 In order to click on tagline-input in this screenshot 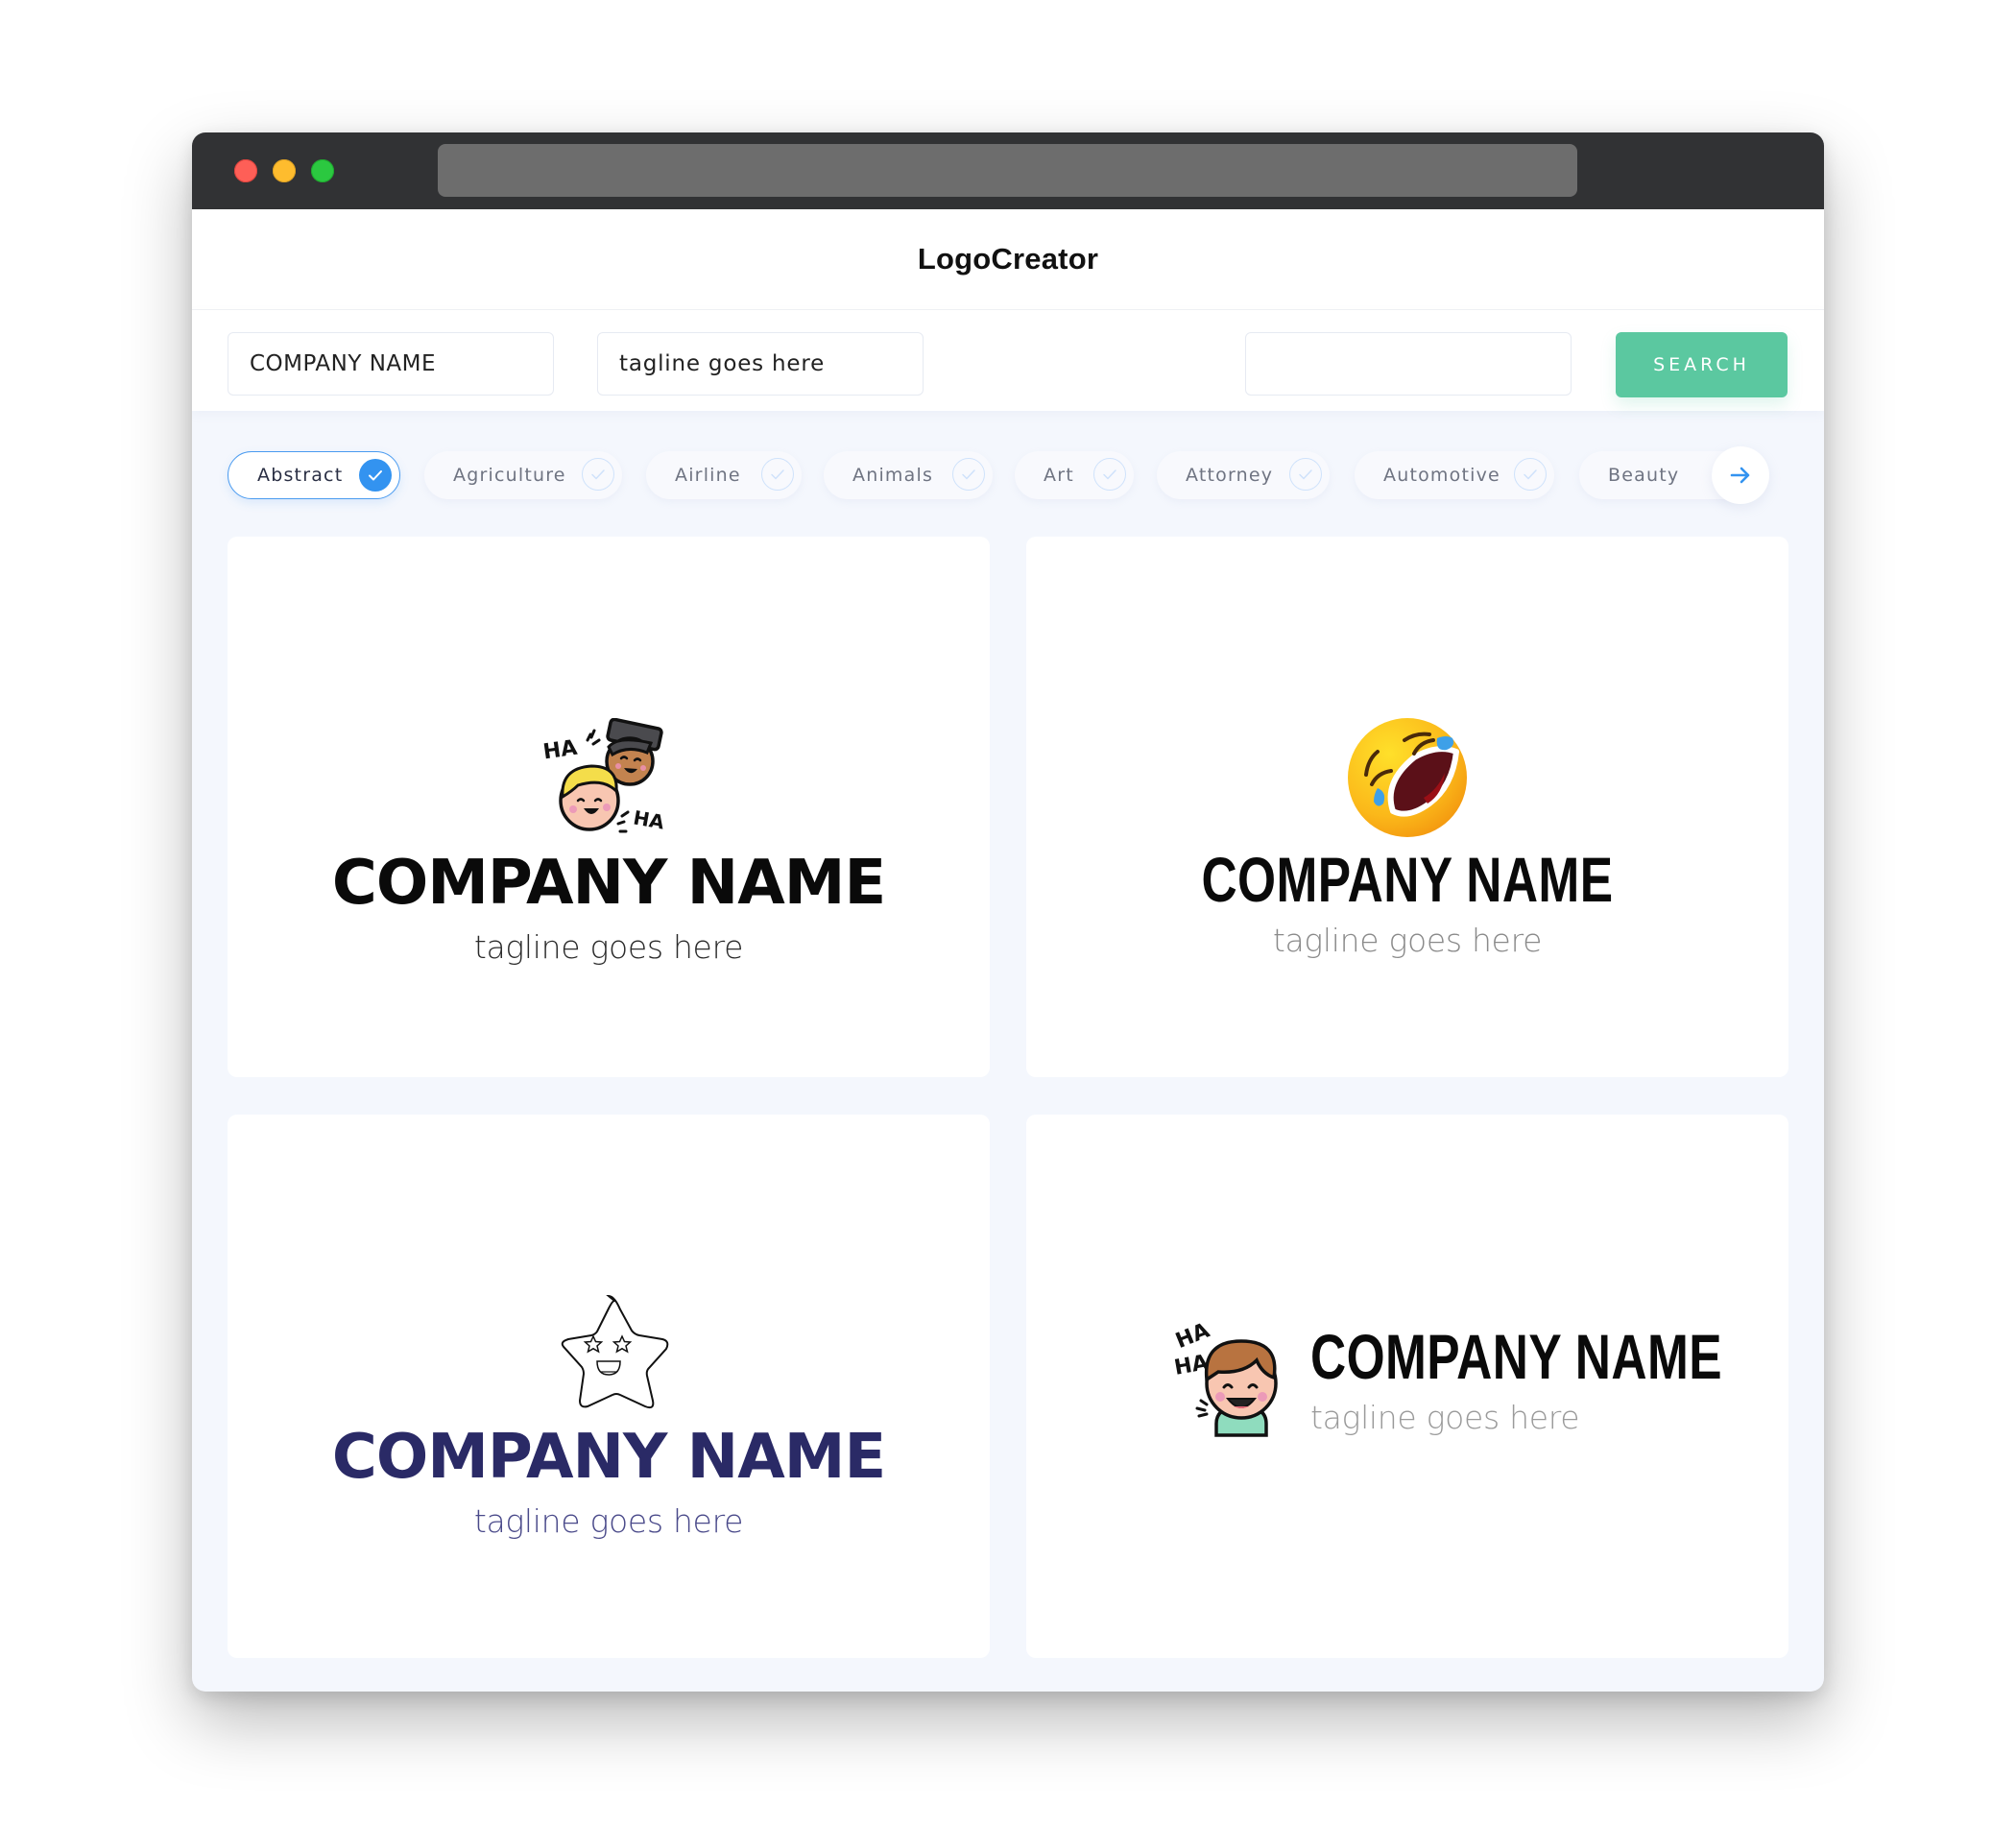, I will do `click(760, 364)`.